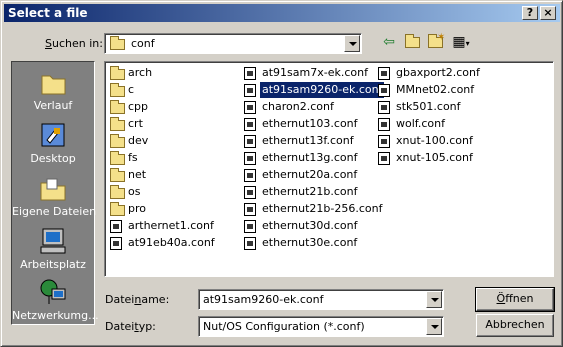  I want to click on file-item-label: fs, so click(133, 157).